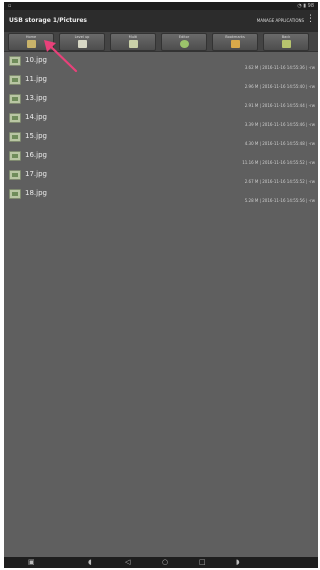 This screenshot has height=570, width=320. What do you see at coordinates (36, 174) in the screenshot?
I see `file-name: 17.jpg` at bounding box center [36, 174].